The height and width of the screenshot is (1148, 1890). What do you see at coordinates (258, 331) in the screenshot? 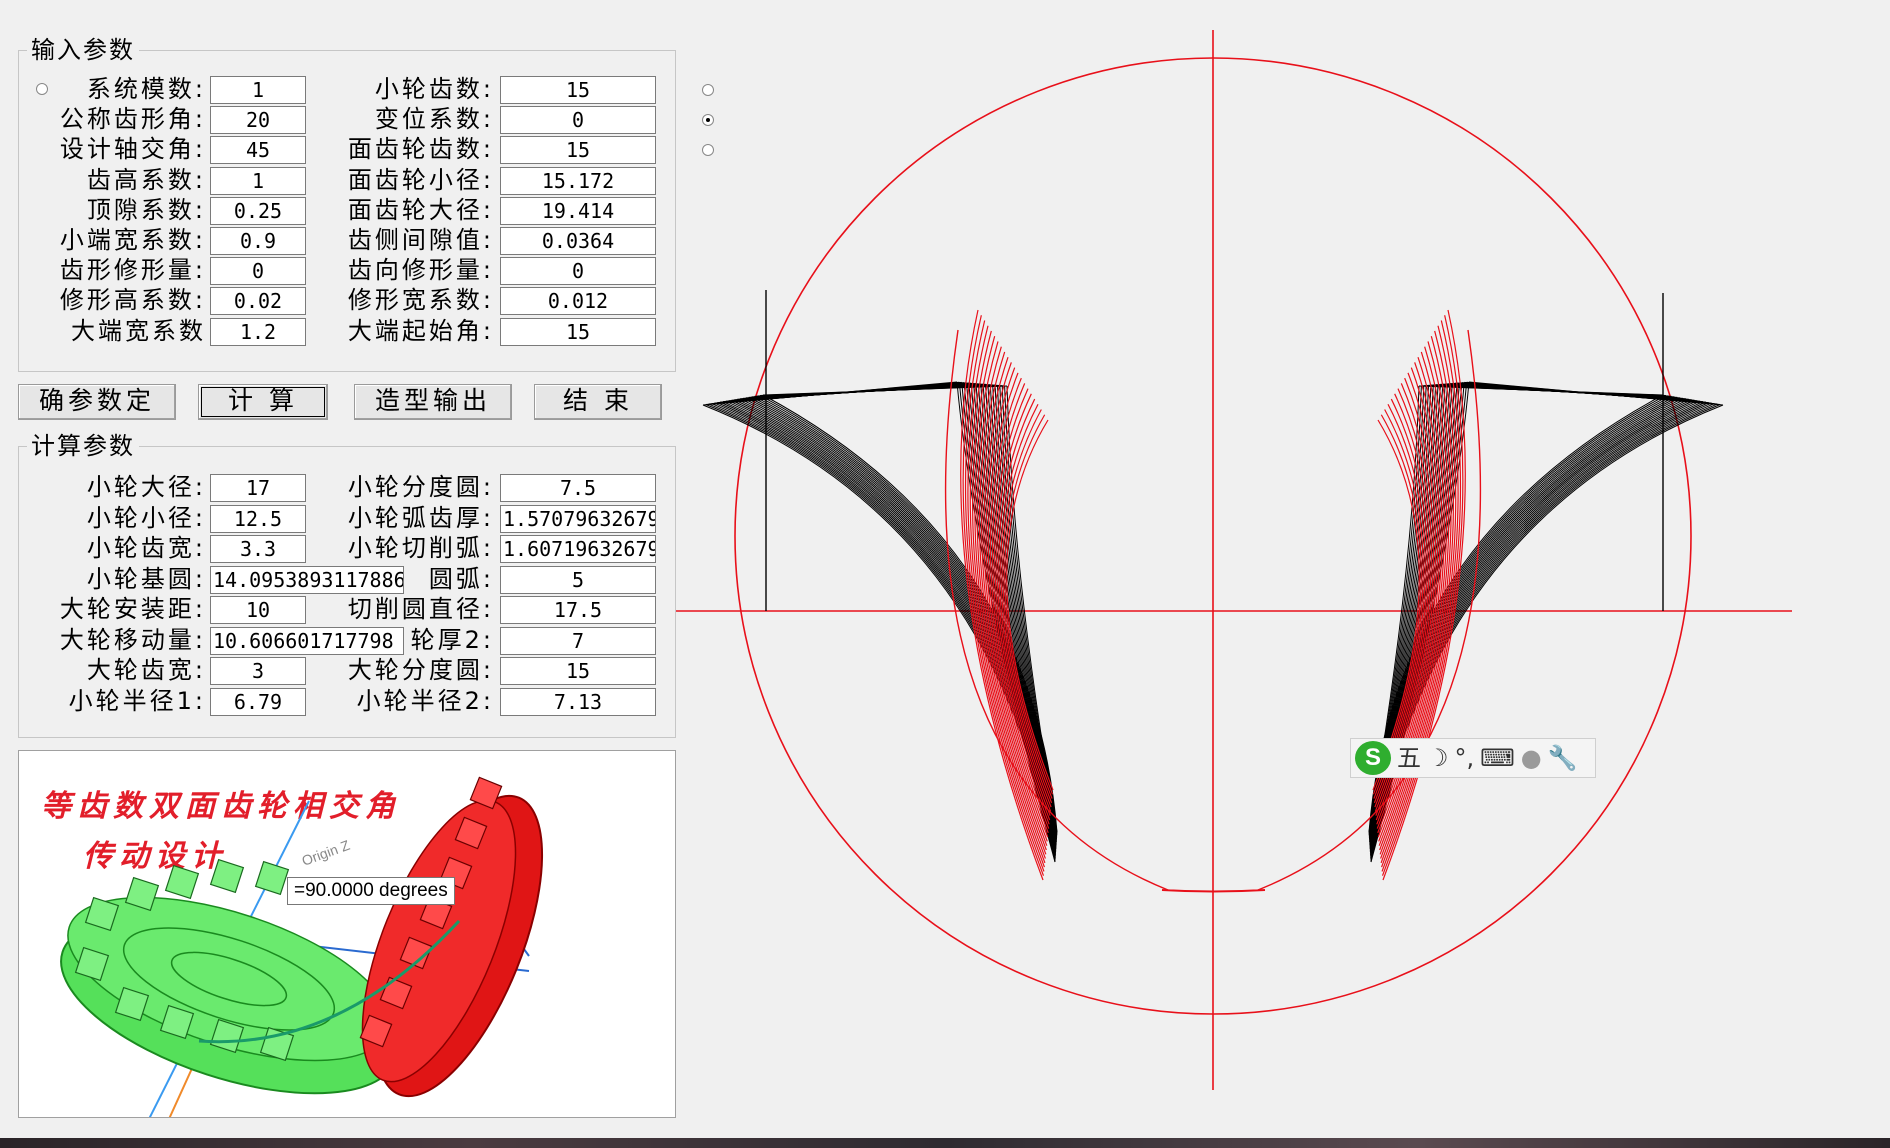
I see `input-param-field: 1.2` at bounding box center [258, 331].